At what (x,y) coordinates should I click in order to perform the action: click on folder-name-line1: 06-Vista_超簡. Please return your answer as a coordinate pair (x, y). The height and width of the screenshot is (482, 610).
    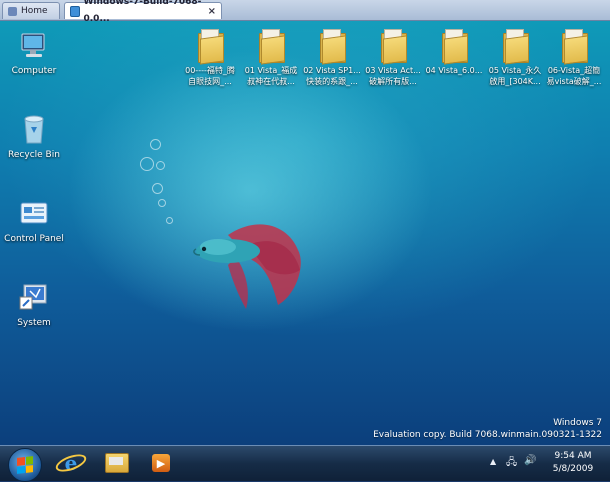
    Looking at the image, I should click on (574, 70).